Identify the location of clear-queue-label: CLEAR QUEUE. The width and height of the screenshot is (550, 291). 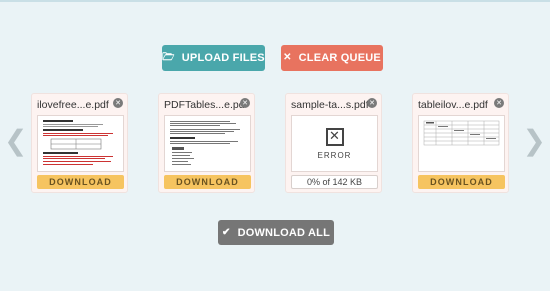
(339, 58).